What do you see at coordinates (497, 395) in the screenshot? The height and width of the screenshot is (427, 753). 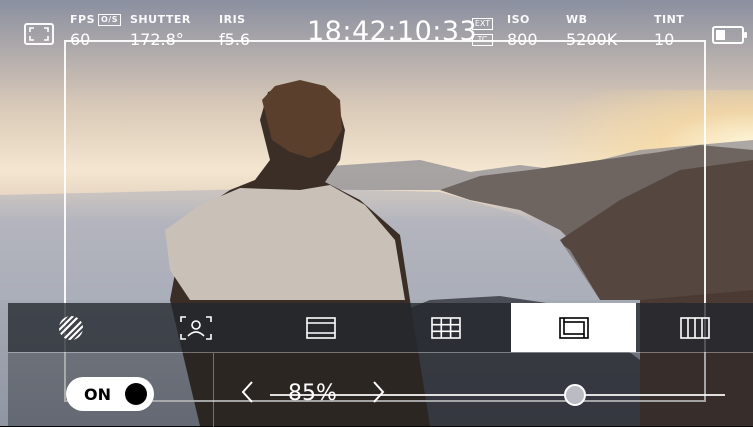 I see `percentage-slider-track` at bounding box center [497, 395].